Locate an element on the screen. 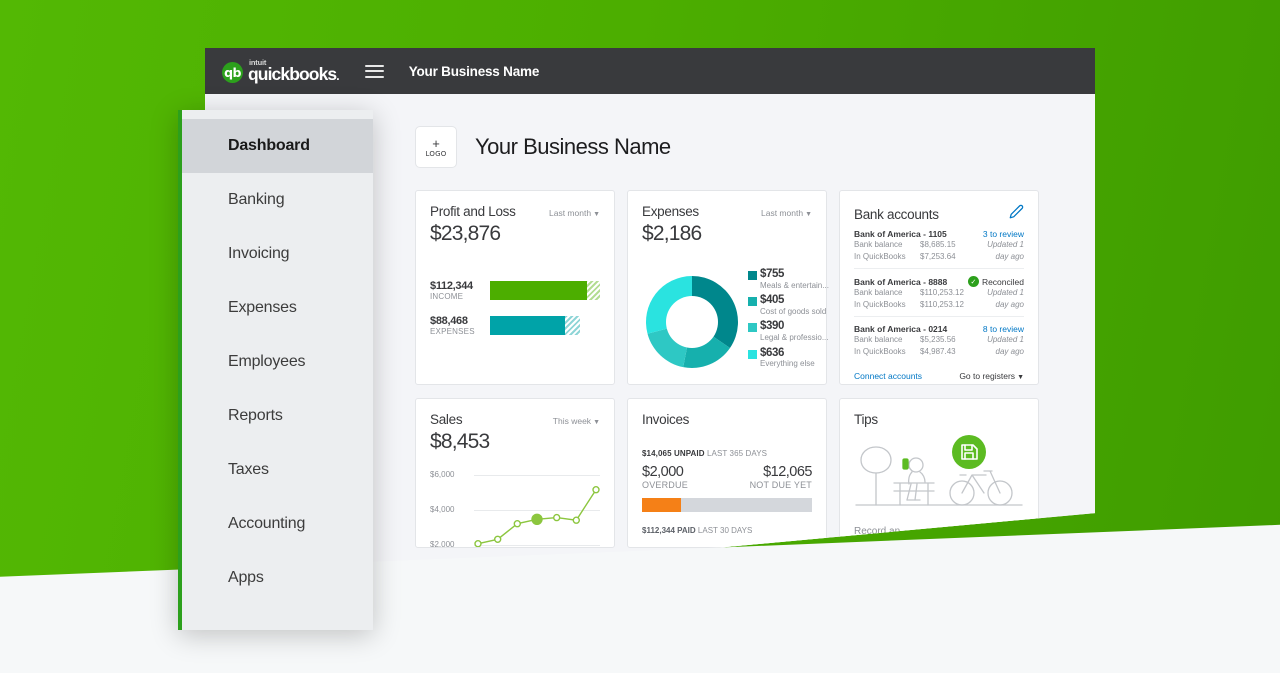 The image size is (1280, 673). paid-summary: $112,344 PAID LAST 30 DAYS is located at coordinates (727, 530).